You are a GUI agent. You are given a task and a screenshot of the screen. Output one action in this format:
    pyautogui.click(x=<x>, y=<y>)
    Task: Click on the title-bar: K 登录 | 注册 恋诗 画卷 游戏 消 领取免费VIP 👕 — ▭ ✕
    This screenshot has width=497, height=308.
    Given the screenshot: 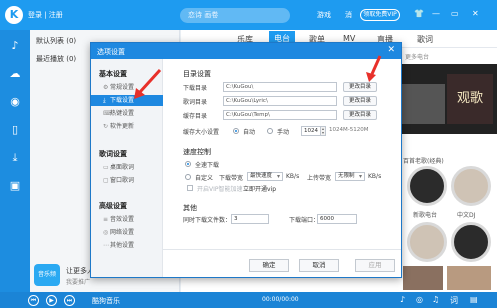 What is the action you would take?
    pyautogui.click(x=248, y=15)
    